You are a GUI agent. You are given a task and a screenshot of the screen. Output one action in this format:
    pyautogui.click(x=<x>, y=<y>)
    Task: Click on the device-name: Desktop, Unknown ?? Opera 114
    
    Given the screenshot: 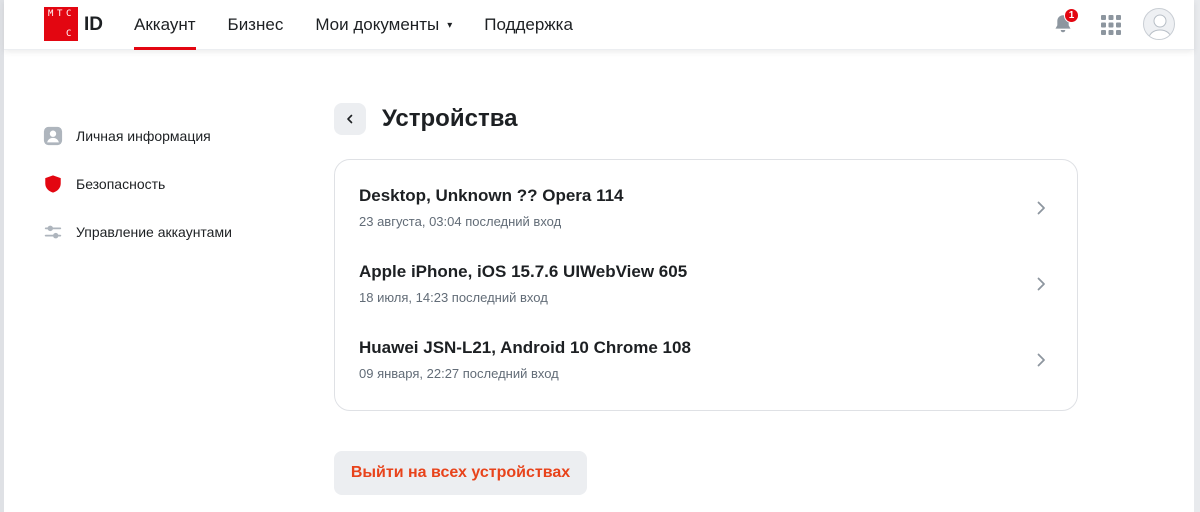 What is the action you would take?
    pyautogui.click(x=491, y=195)
    